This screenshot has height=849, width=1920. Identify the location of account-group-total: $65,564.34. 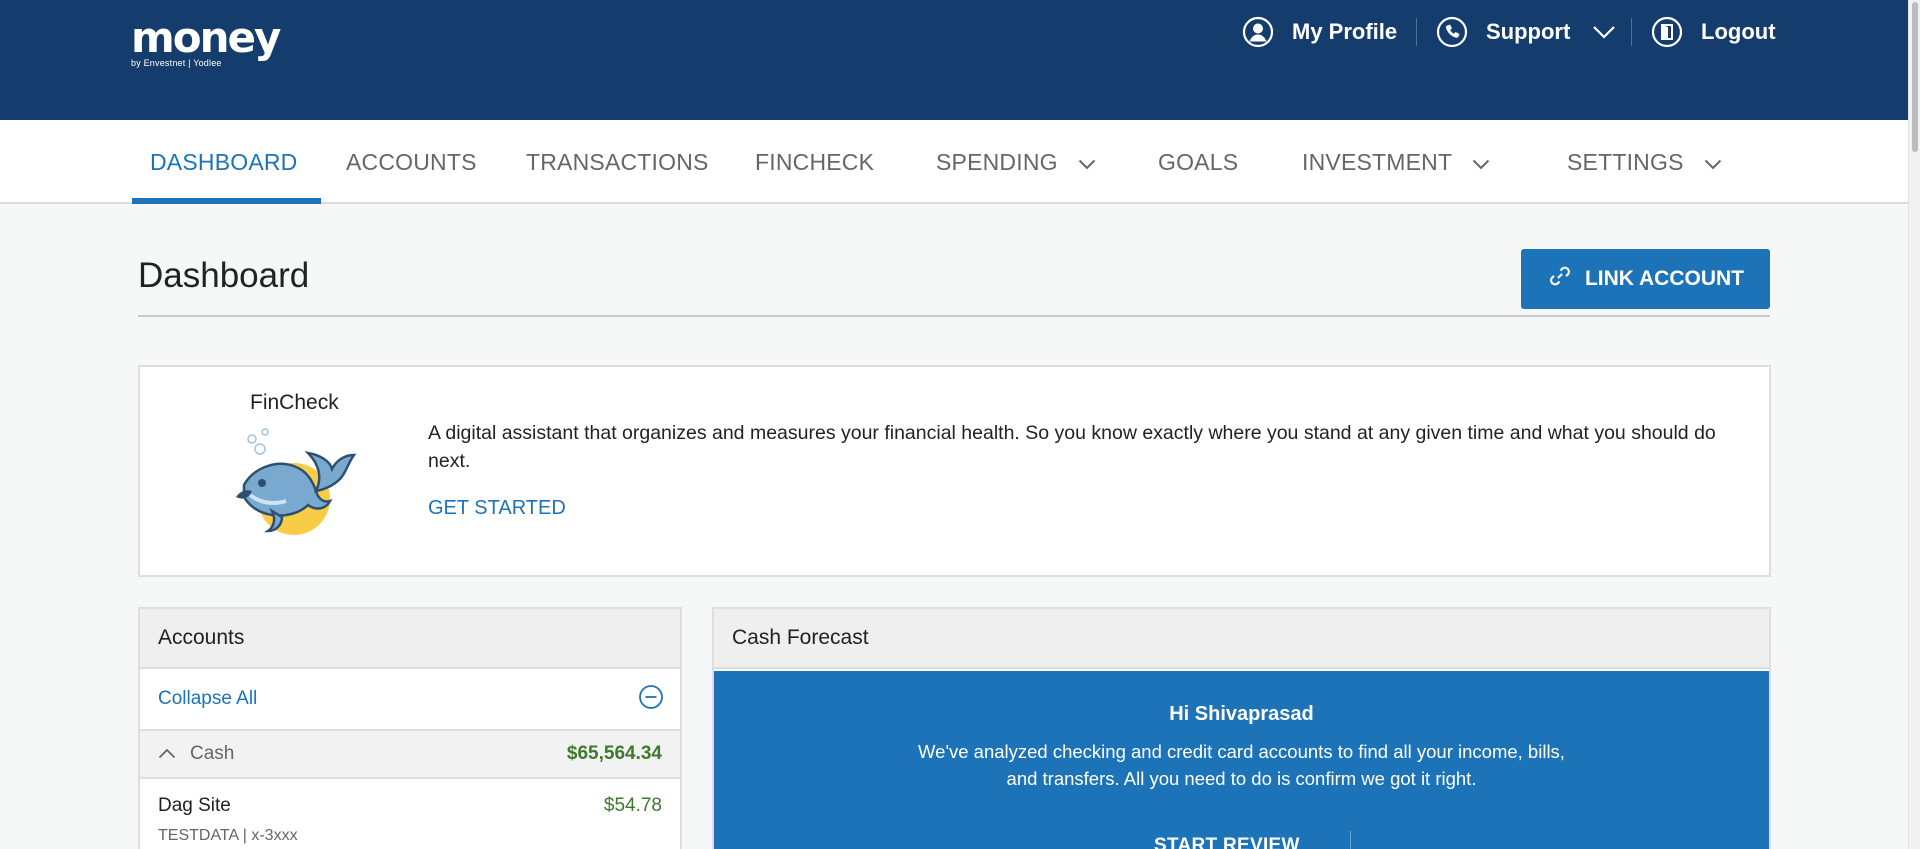
(614, 753).